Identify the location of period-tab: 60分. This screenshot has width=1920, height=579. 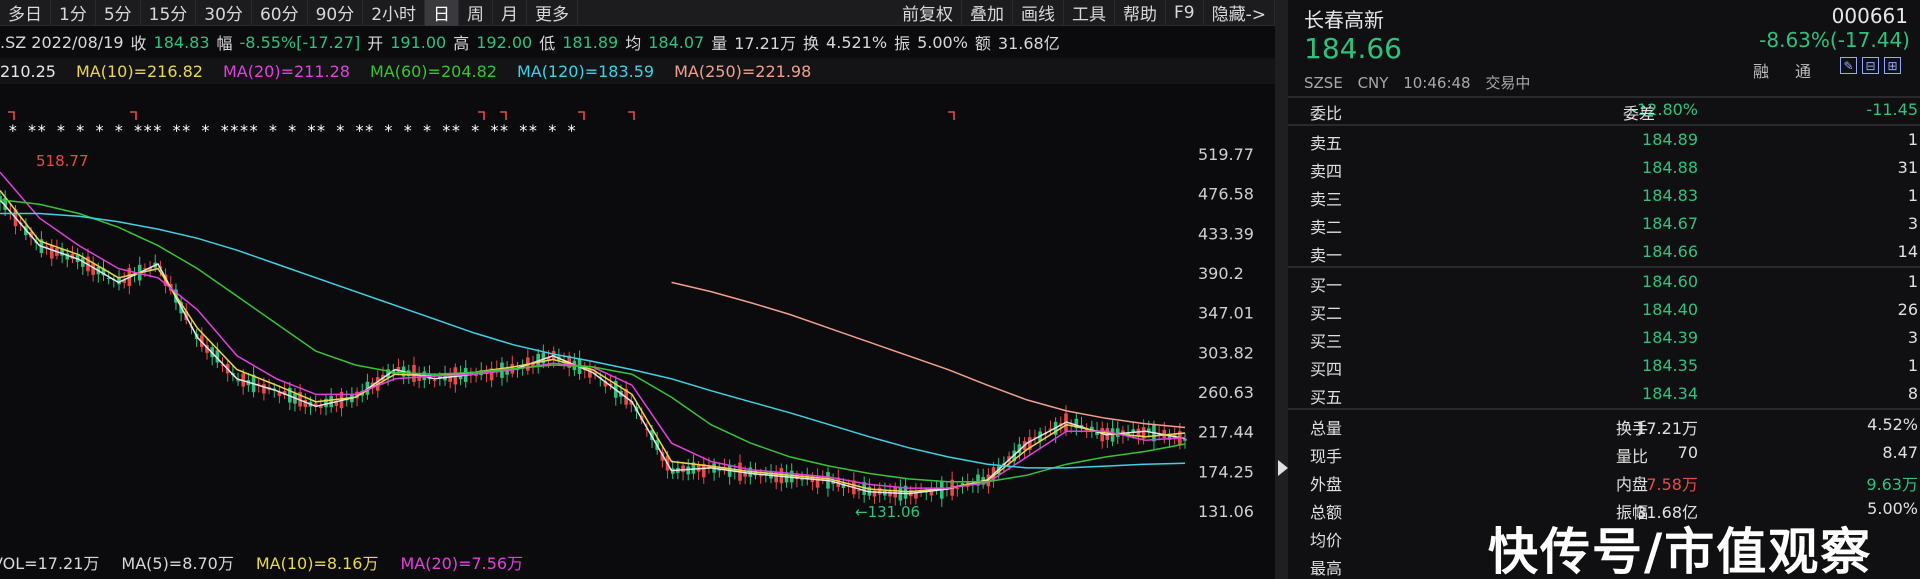
(280, 13).